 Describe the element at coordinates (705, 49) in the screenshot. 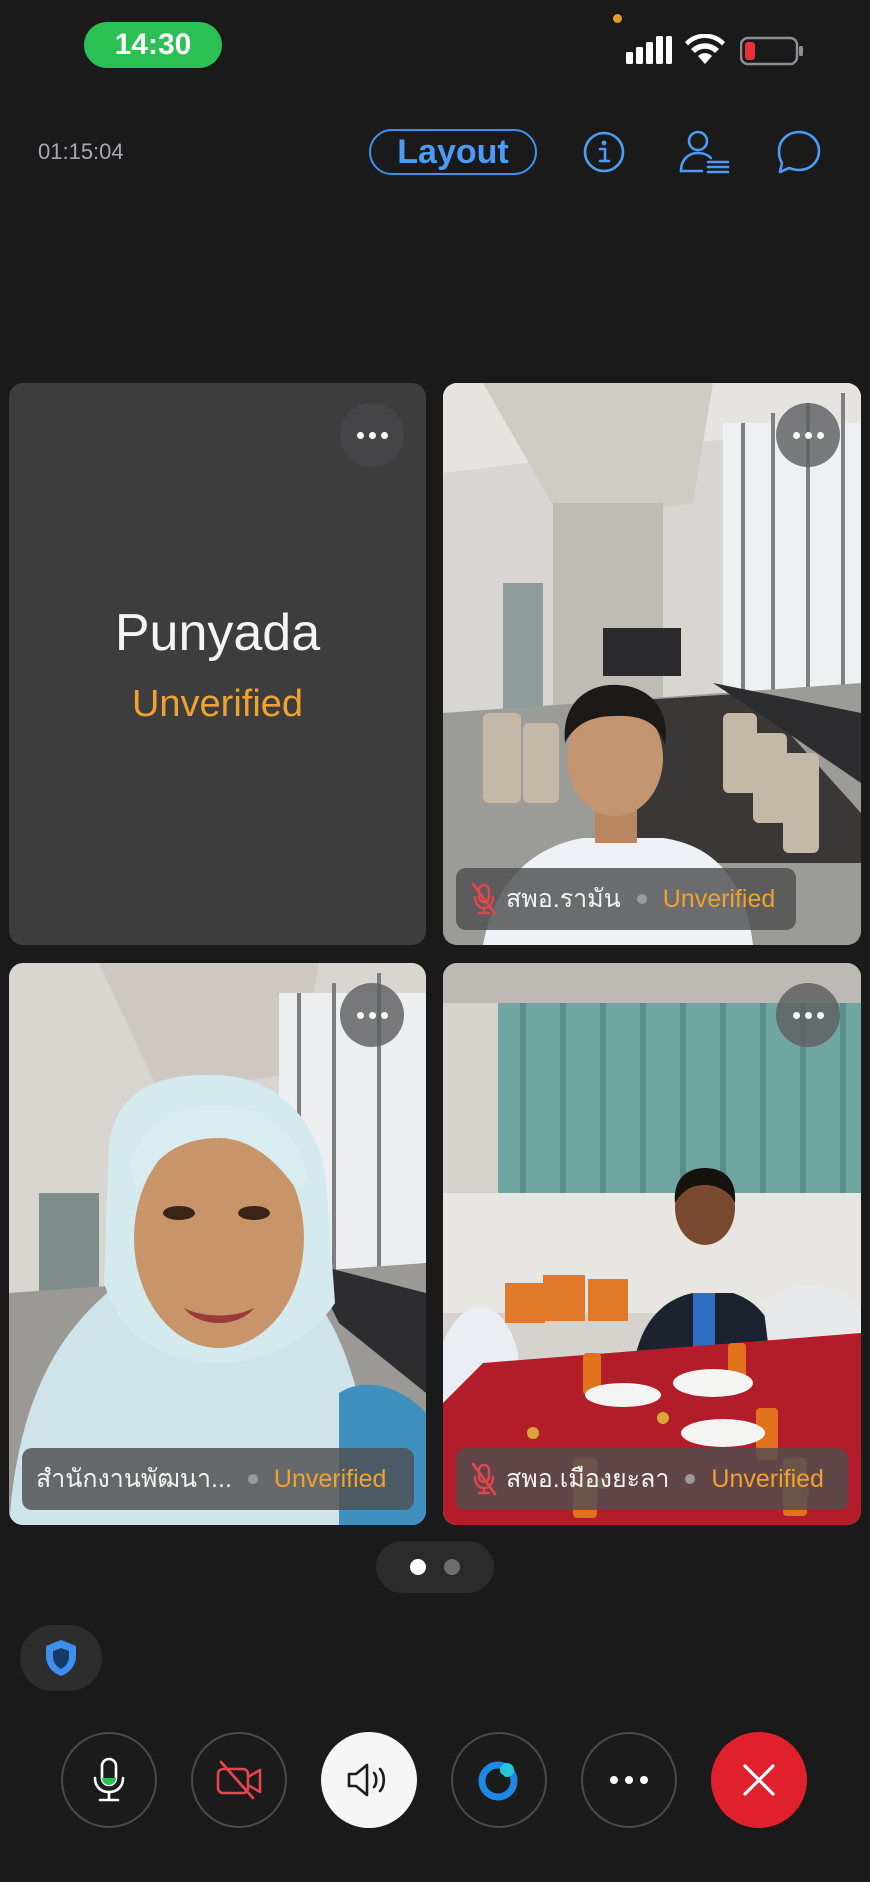

I see `wifi-icon` at that location.